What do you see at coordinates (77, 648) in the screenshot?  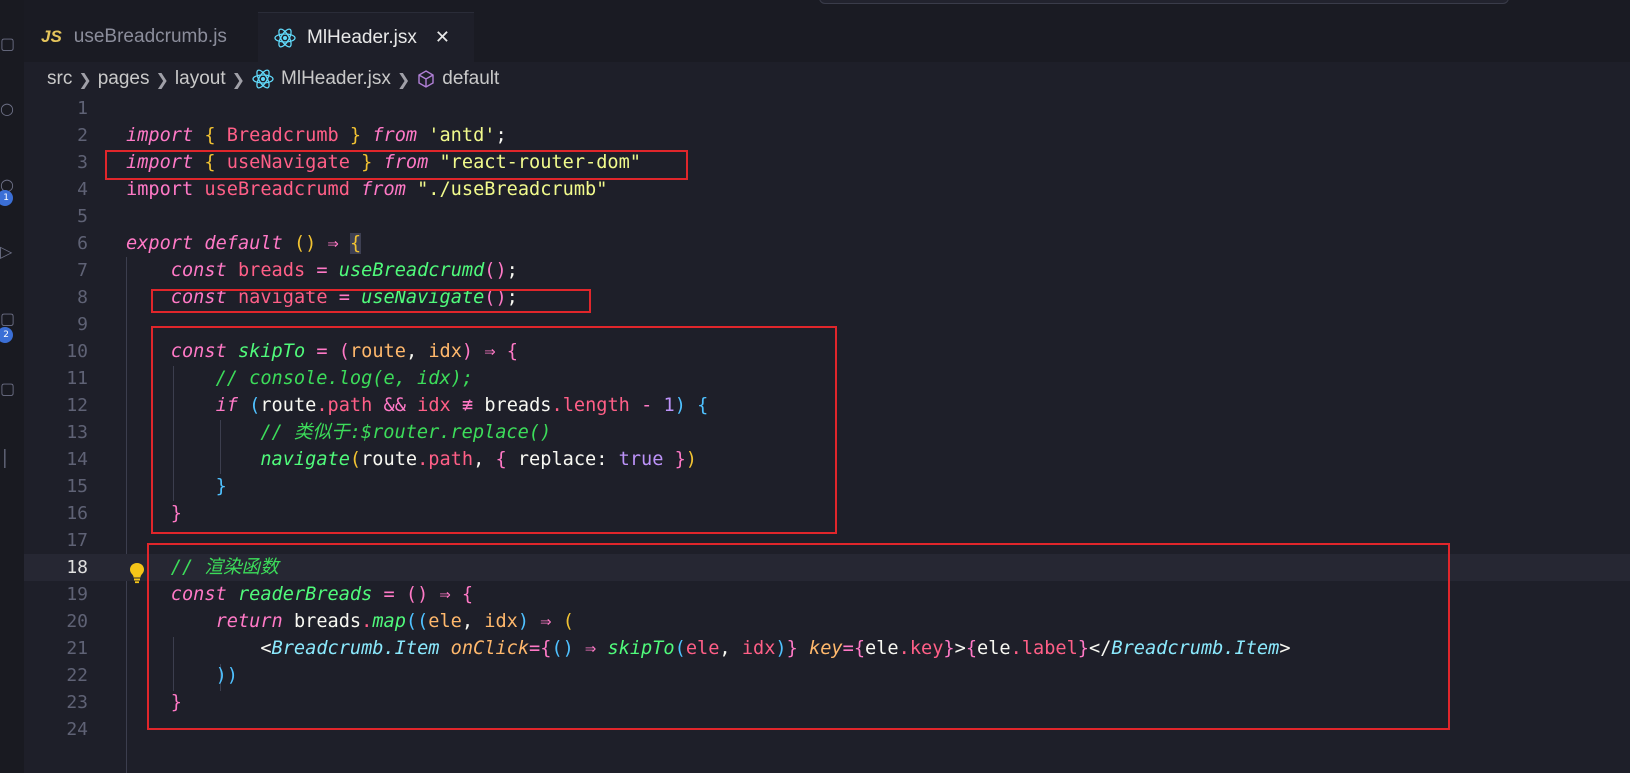 I see `line-number: 21` at bounding box center [77, 648].